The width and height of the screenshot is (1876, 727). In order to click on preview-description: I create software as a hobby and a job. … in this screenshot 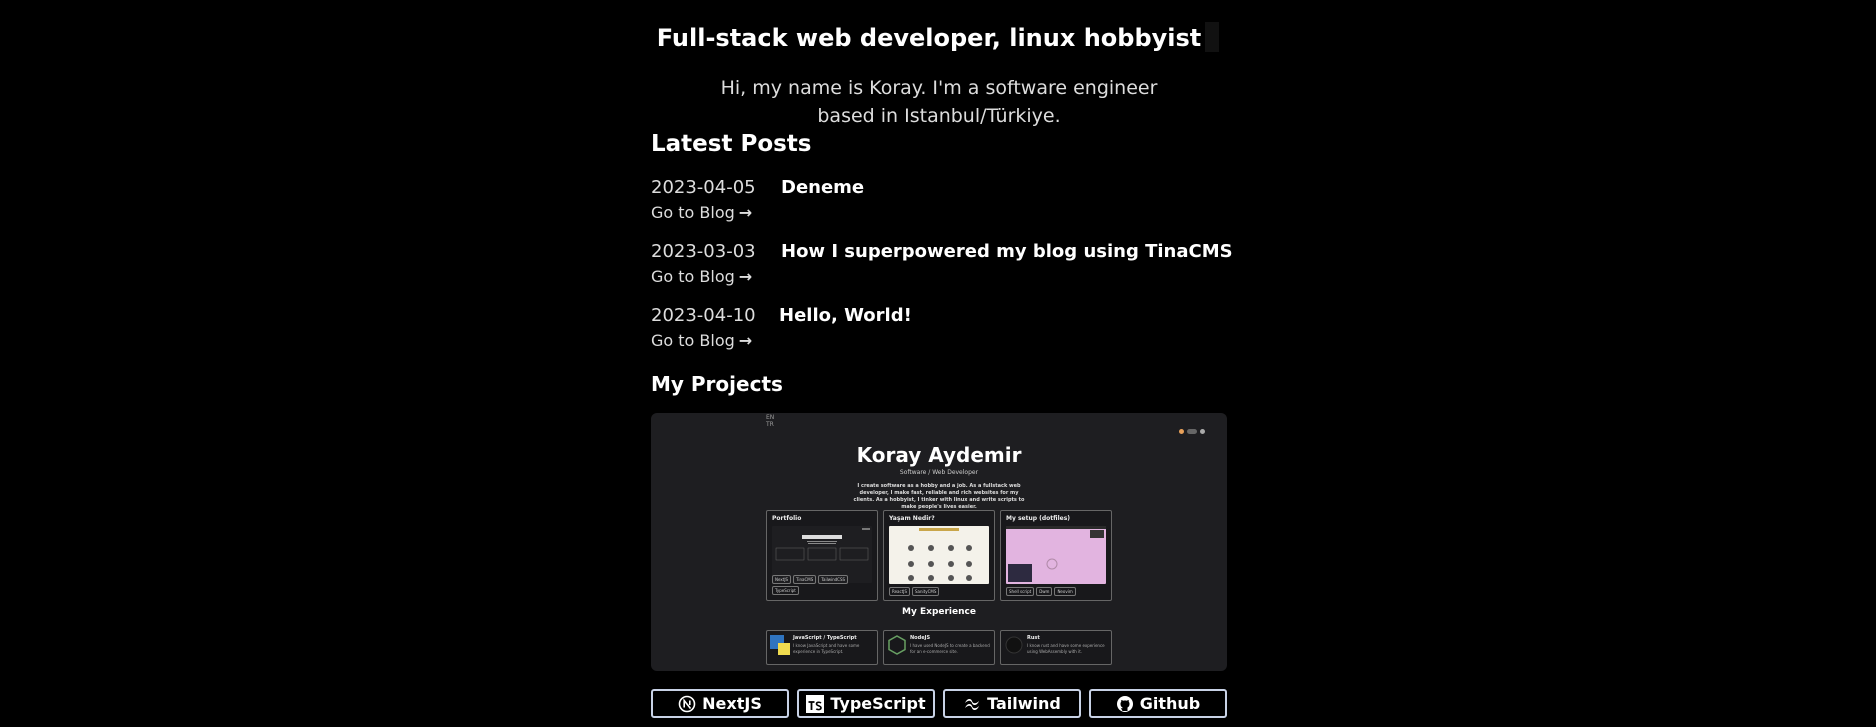, I will do `click(939, 496)`.